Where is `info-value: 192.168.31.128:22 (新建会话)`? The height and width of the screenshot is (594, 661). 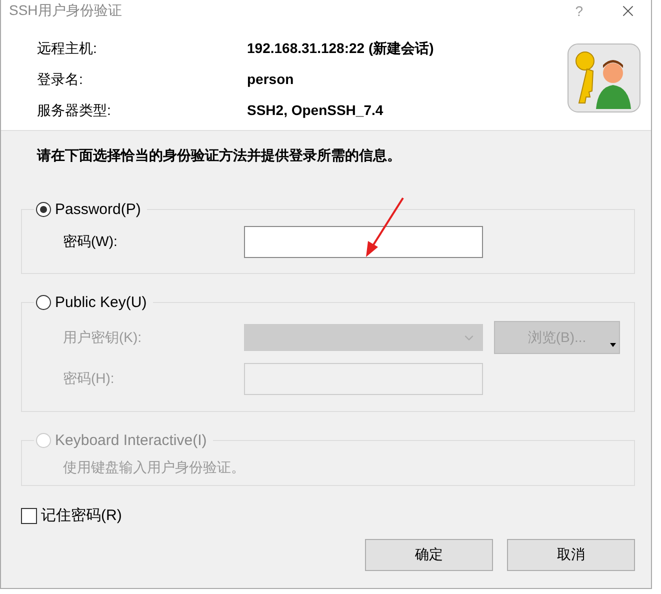 info-value: 192.168.31.128:22 (新建会话) is located at coordinates (341, 48).